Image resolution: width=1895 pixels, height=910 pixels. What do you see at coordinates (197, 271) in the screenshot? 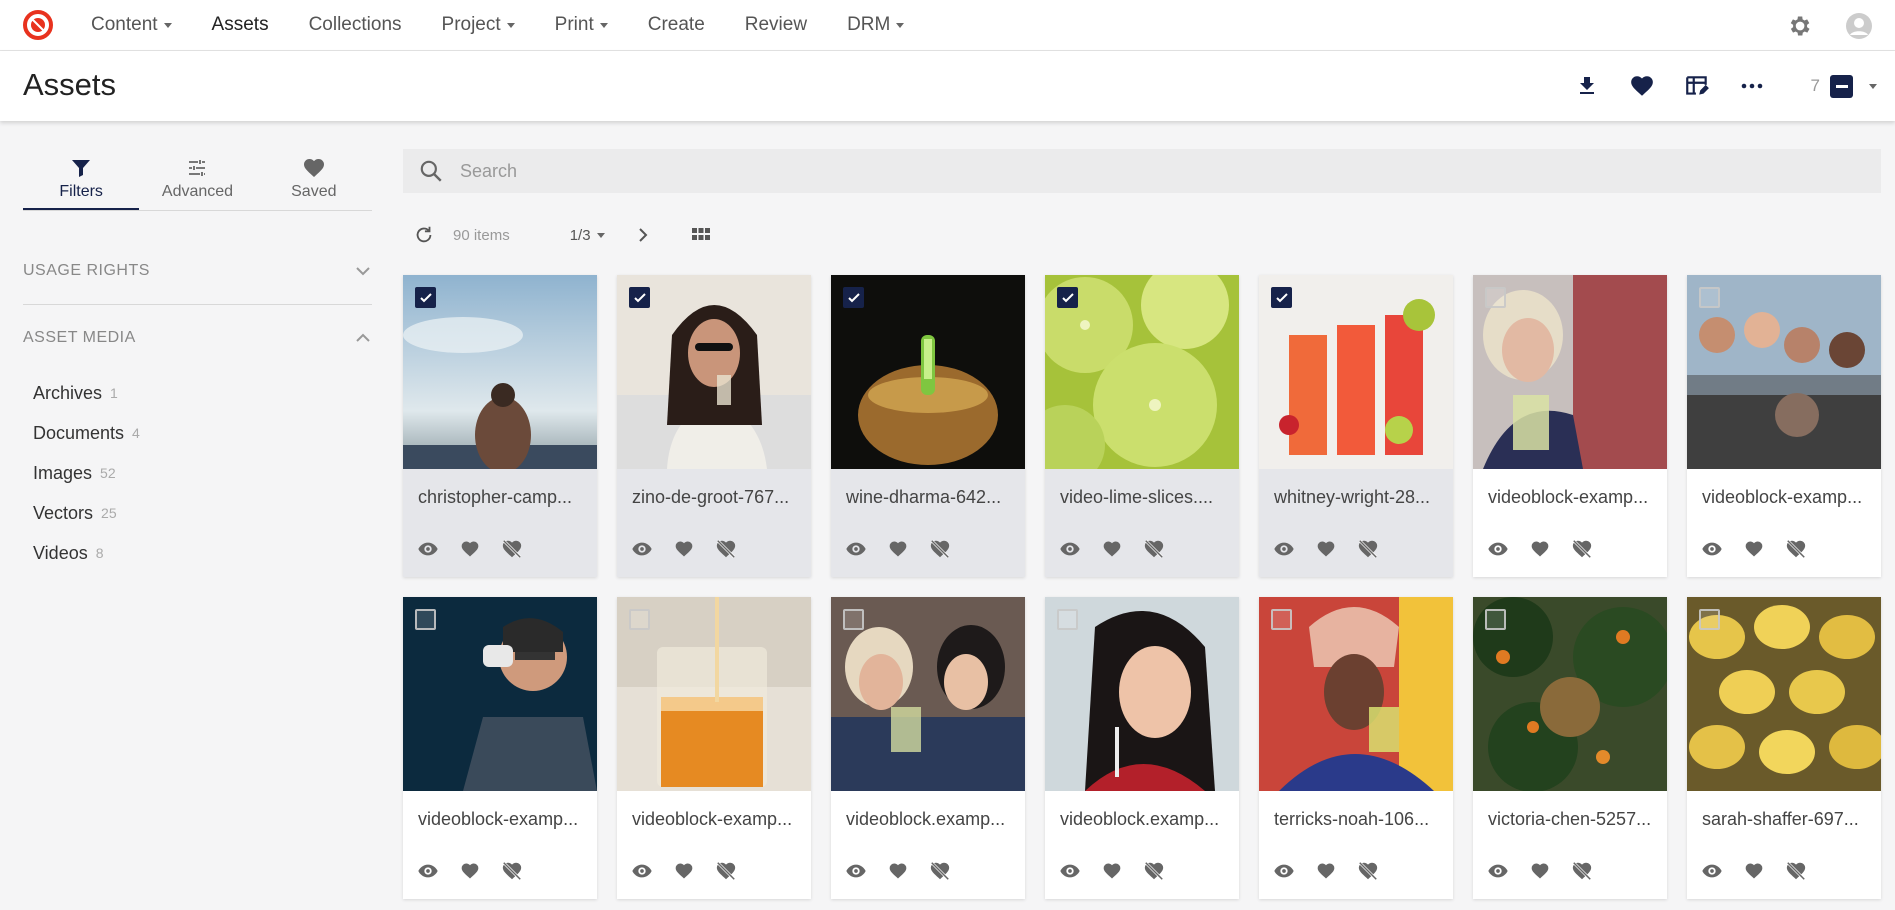
I see `facet-usage-rights: USAGE RIGHTS` at bounding box center [197, 271].